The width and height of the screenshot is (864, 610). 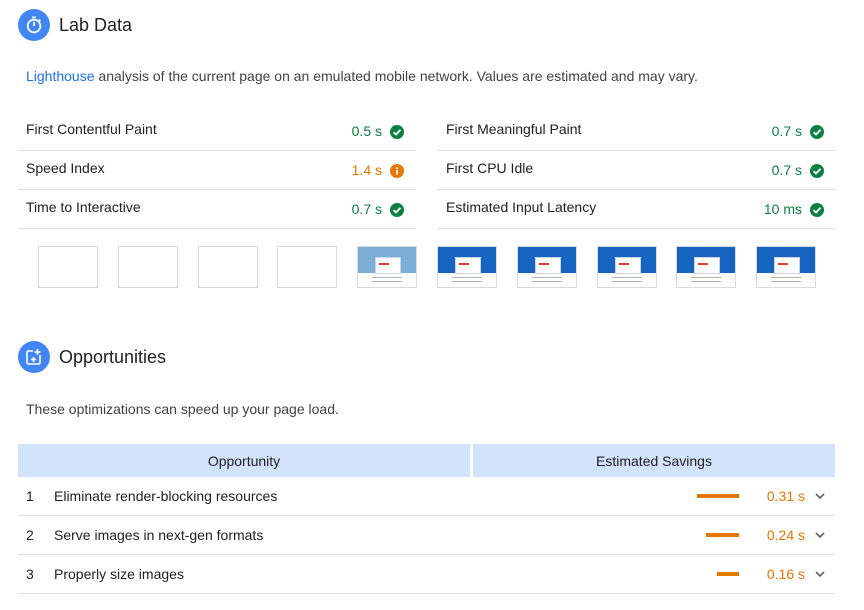 I want to click on metric-value: 10 ms, so click(x=782, y=209).